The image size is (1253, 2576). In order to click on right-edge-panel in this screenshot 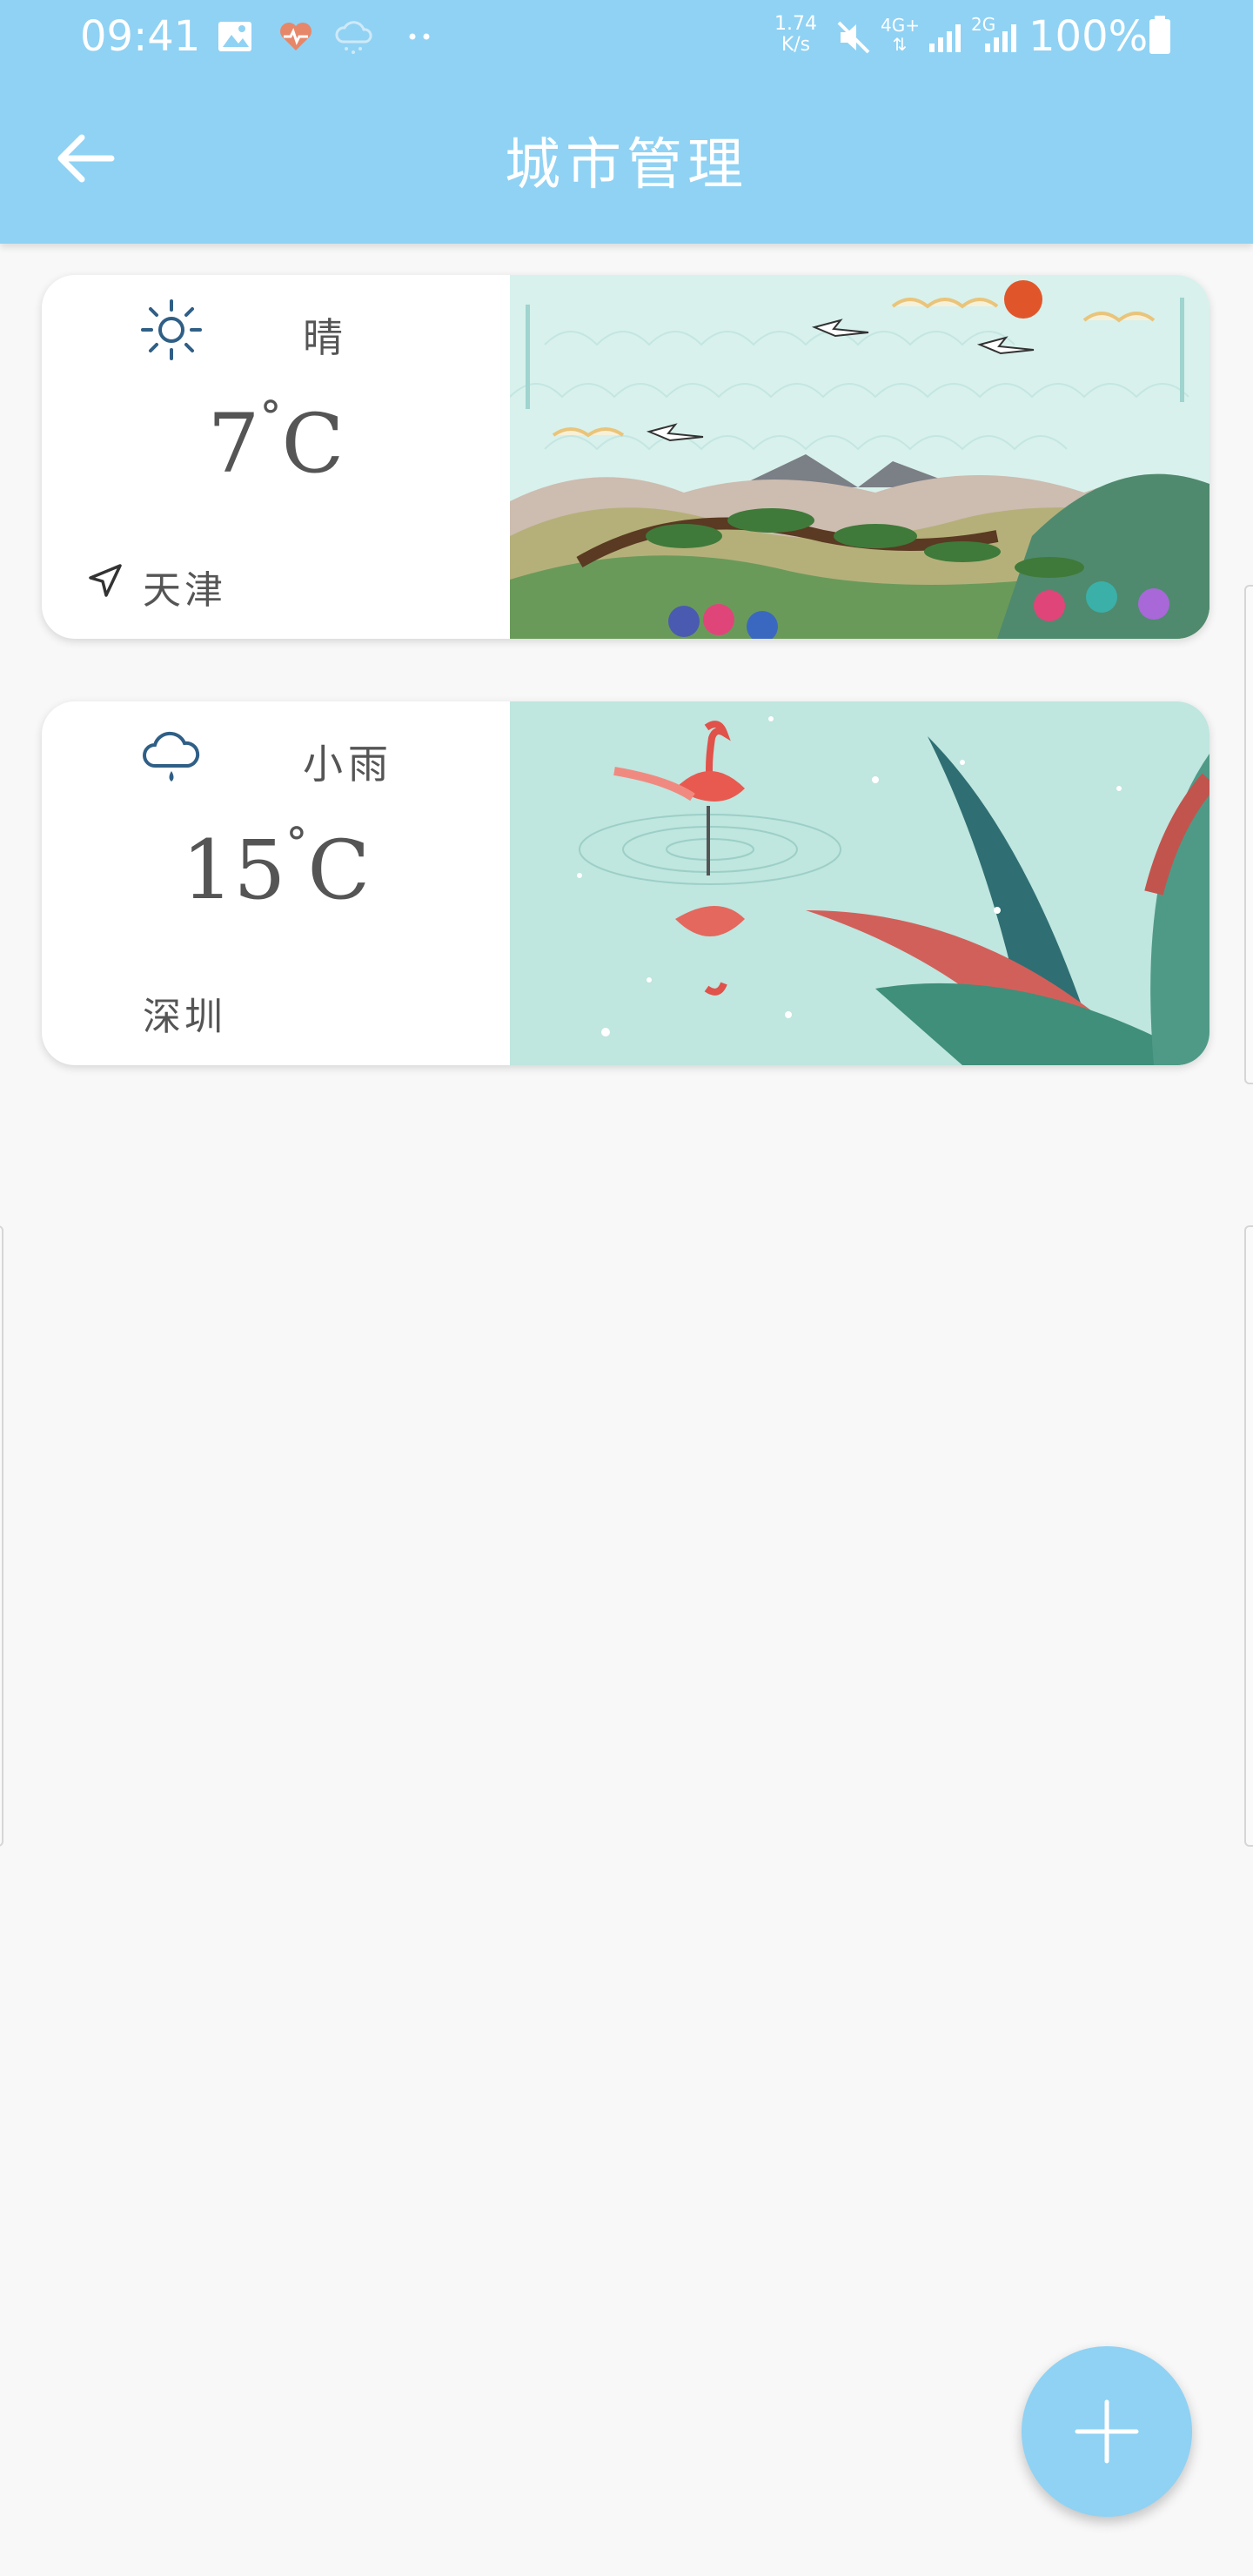, I will do `click(1248, 1536)`.